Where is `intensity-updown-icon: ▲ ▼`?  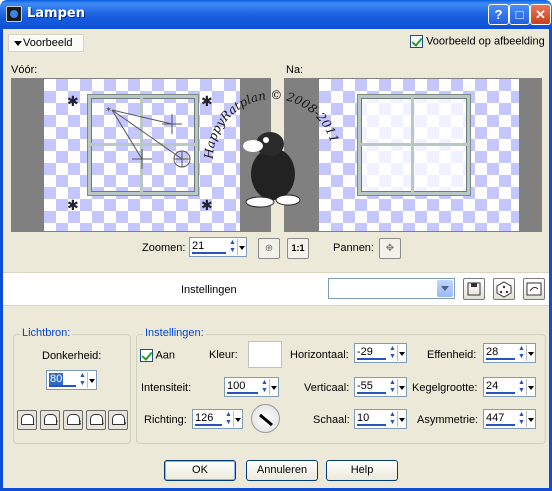
intensity-updown-icon: ▲ ▼ is located at coordinates (264, 387).